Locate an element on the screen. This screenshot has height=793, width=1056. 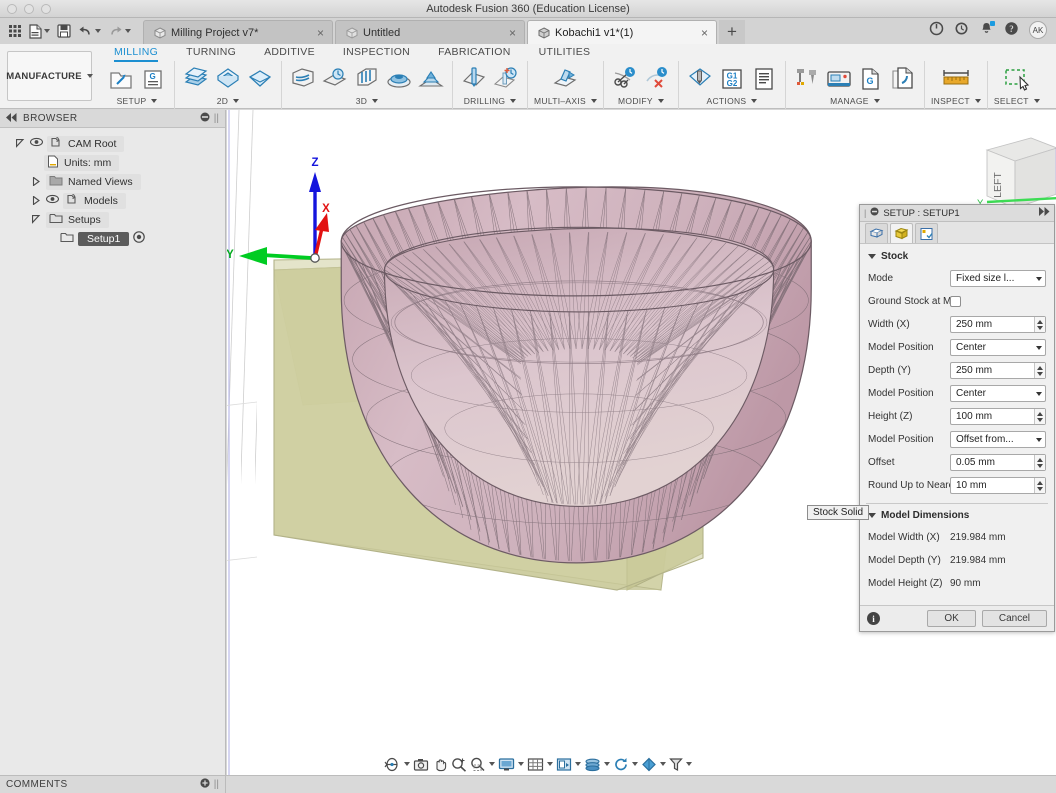
setup-icon is located at coordinates (121, 78).